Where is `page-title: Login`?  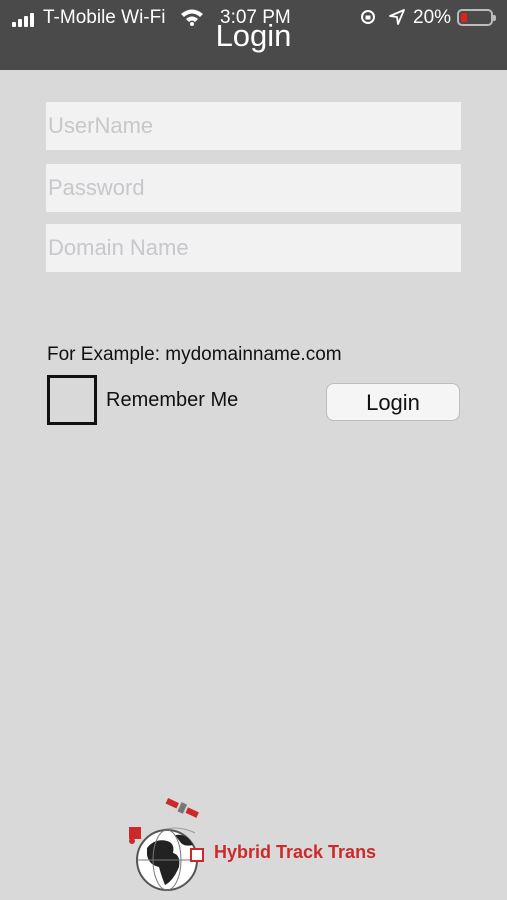
page-title: Login is located at coordinates (253, 35).